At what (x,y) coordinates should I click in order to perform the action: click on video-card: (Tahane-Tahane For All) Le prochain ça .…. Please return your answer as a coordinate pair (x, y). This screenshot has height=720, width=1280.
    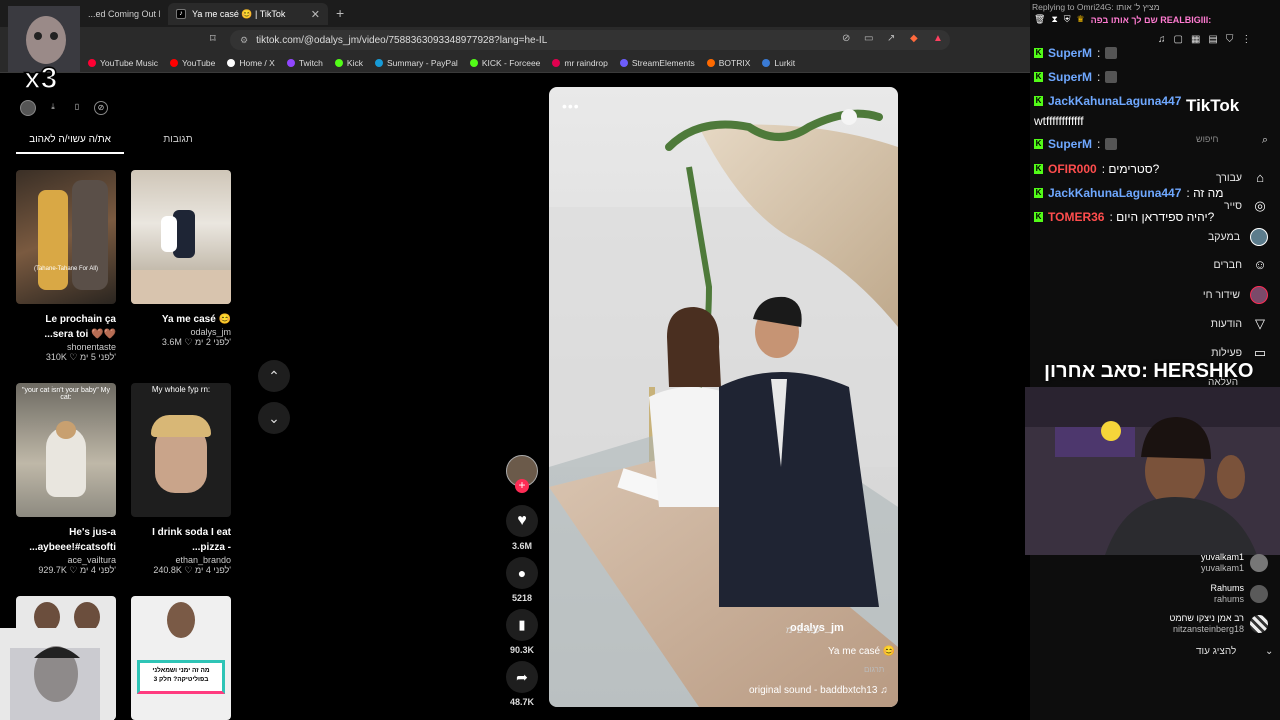
    Looking at the image, I should click on (66, 266).